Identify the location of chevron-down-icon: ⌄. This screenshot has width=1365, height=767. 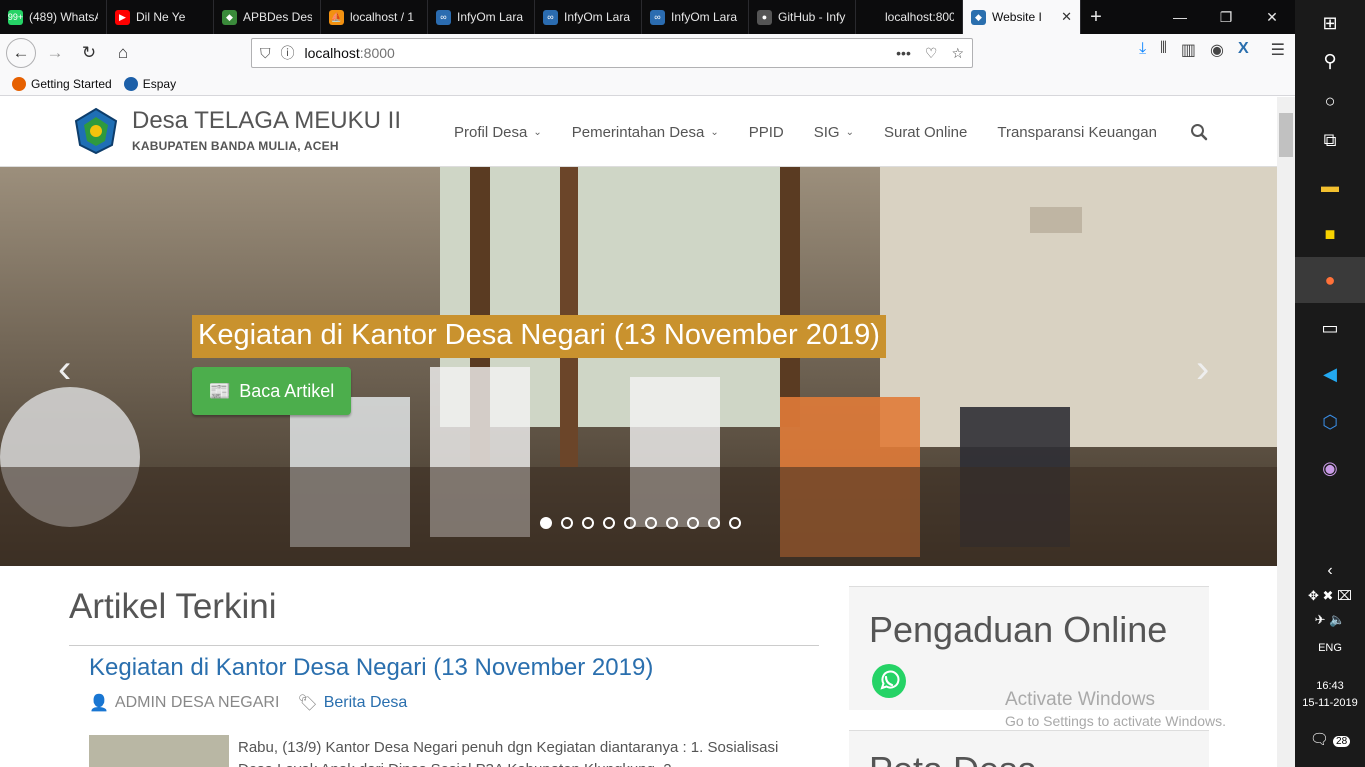
(849, 132).